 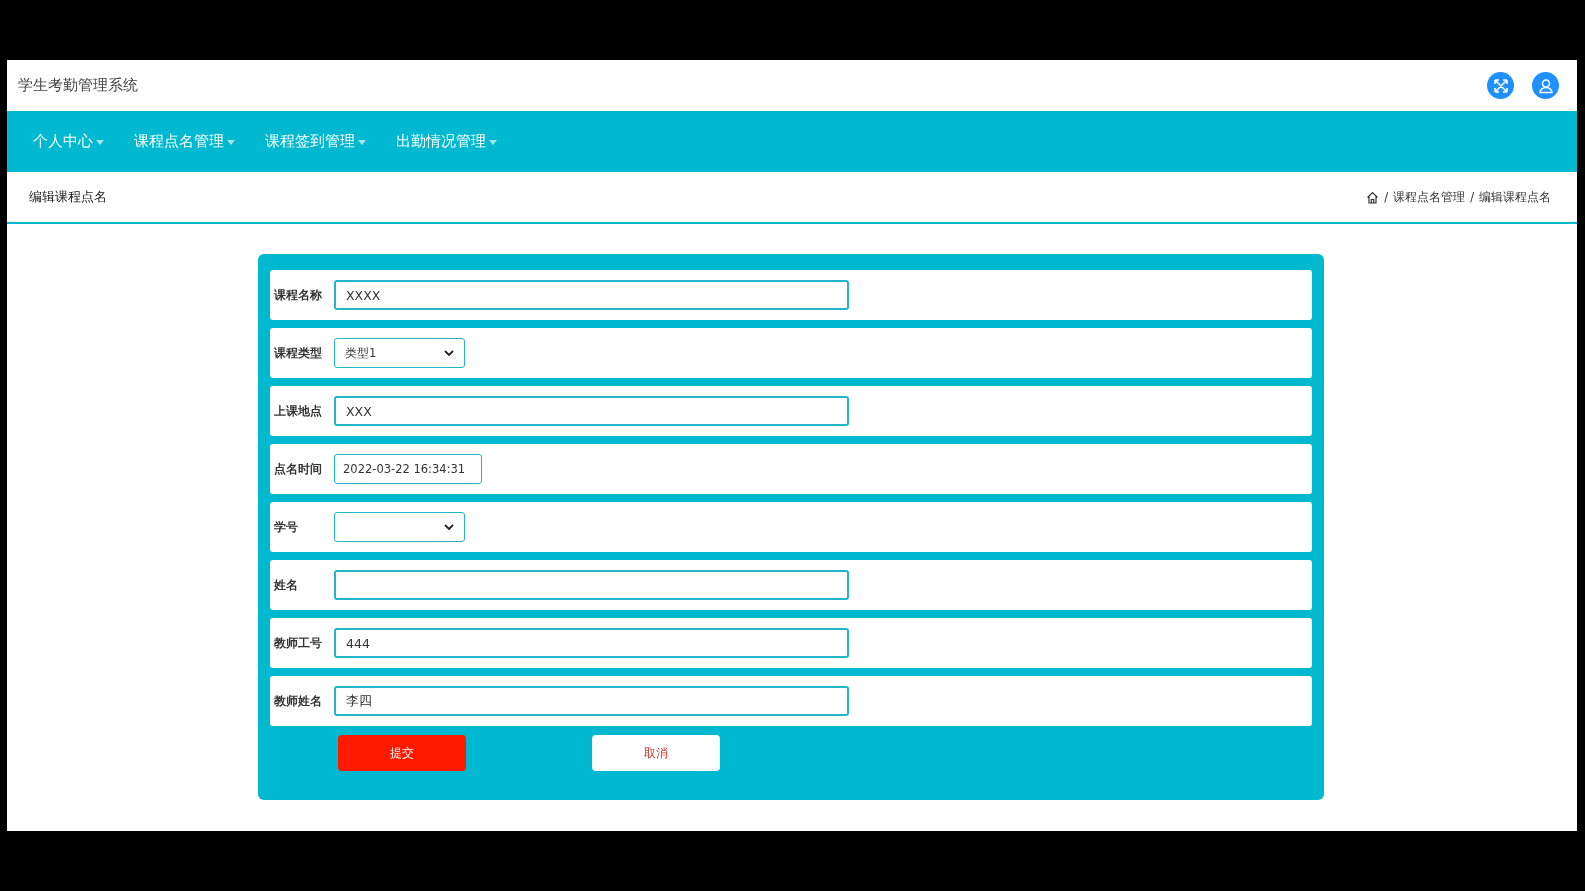 What do you see at coordinates (298, 353) in the screenshot?
I see `field-label: 课程类型` at bounding box center [298, 353].